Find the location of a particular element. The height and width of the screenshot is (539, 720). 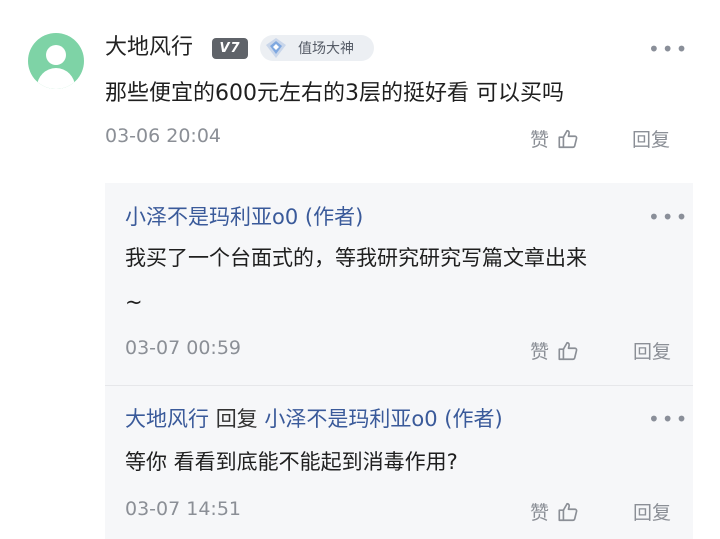

reply-divider is located at coordinates (399, 385).